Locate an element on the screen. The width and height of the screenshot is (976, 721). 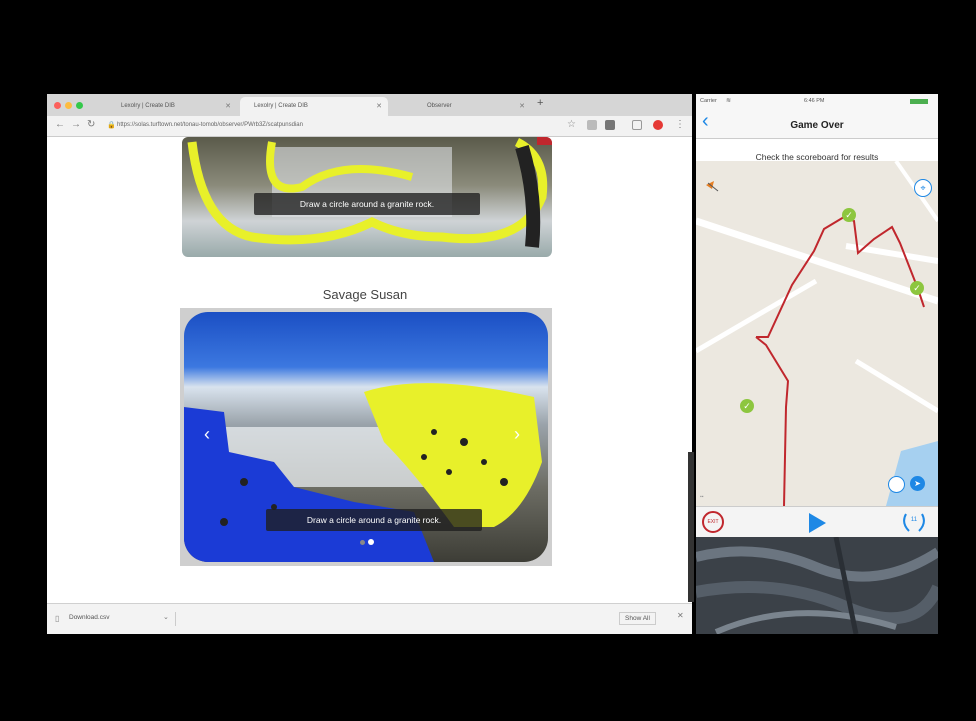
screen-title: Game Over is located at coordinates (817, 125).